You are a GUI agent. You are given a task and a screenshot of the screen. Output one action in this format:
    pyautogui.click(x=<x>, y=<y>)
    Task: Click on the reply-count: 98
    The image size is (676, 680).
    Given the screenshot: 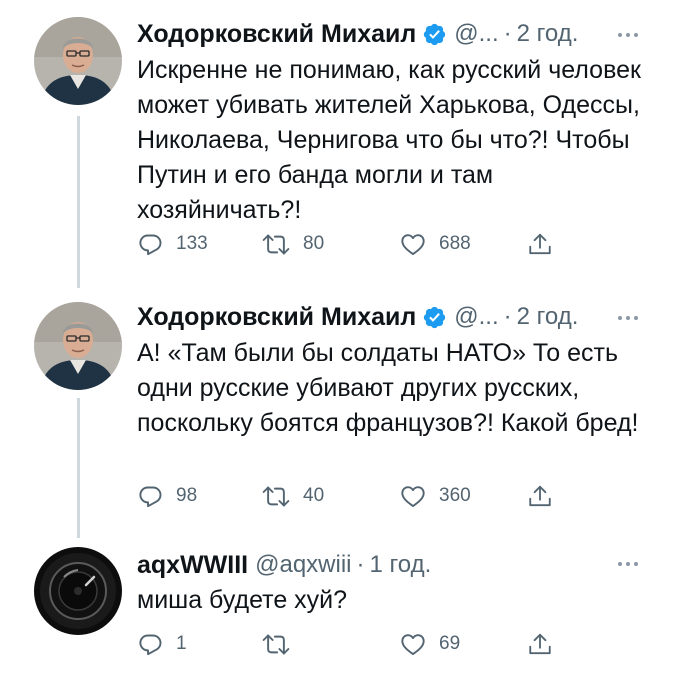 What is the action you would take?
    pyautogui.click(x=187, y=495)
    